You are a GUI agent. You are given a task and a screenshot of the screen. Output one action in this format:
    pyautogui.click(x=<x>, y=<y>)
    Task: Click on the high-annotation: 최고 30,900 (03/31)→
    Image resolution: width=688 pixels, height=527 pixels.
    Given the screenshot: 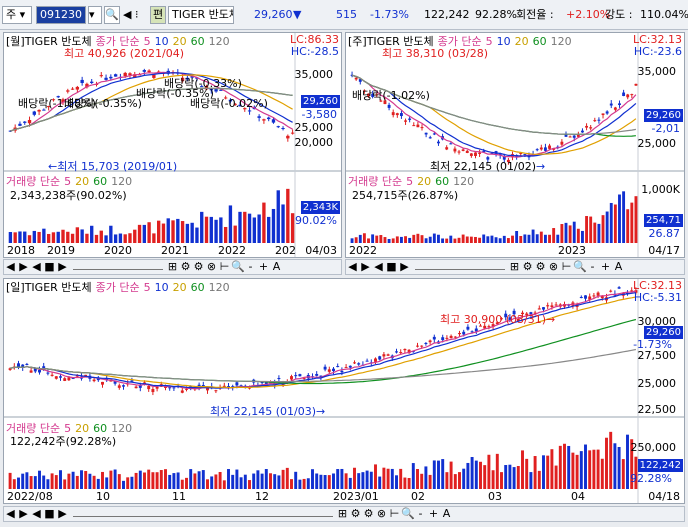 What is the action you would take?
    pyautogui.click(x=498, y=319)
    